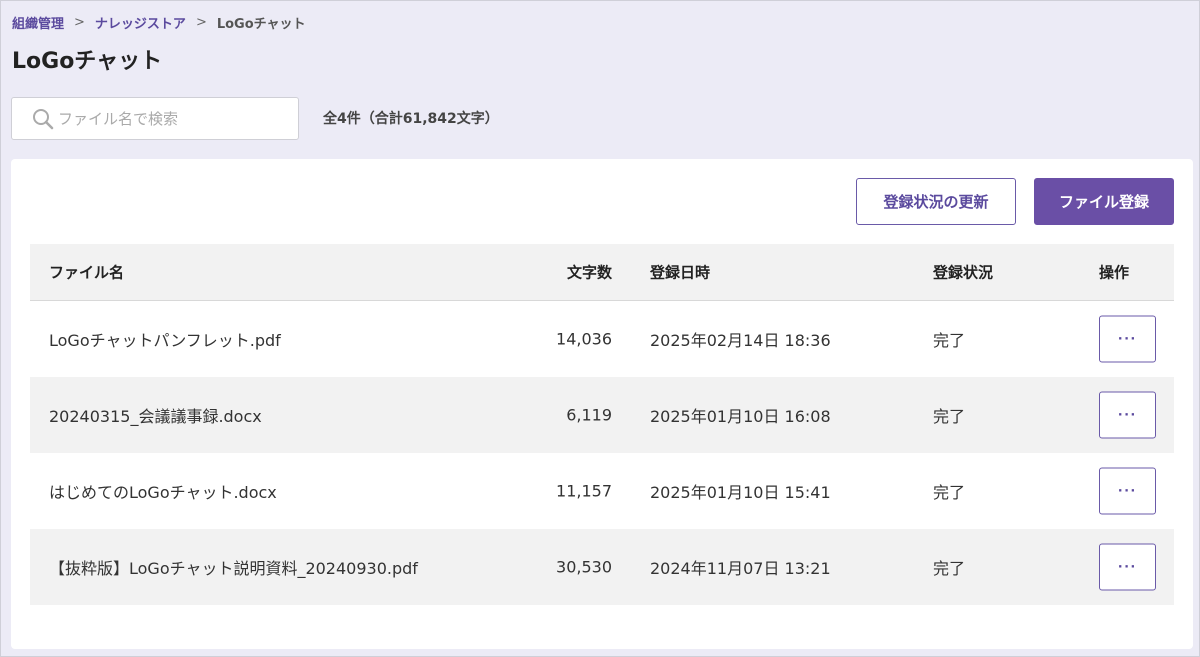 This screenshot has width=1200, height=657. I want to click on header-status: 登録状況, so click(963, 272).